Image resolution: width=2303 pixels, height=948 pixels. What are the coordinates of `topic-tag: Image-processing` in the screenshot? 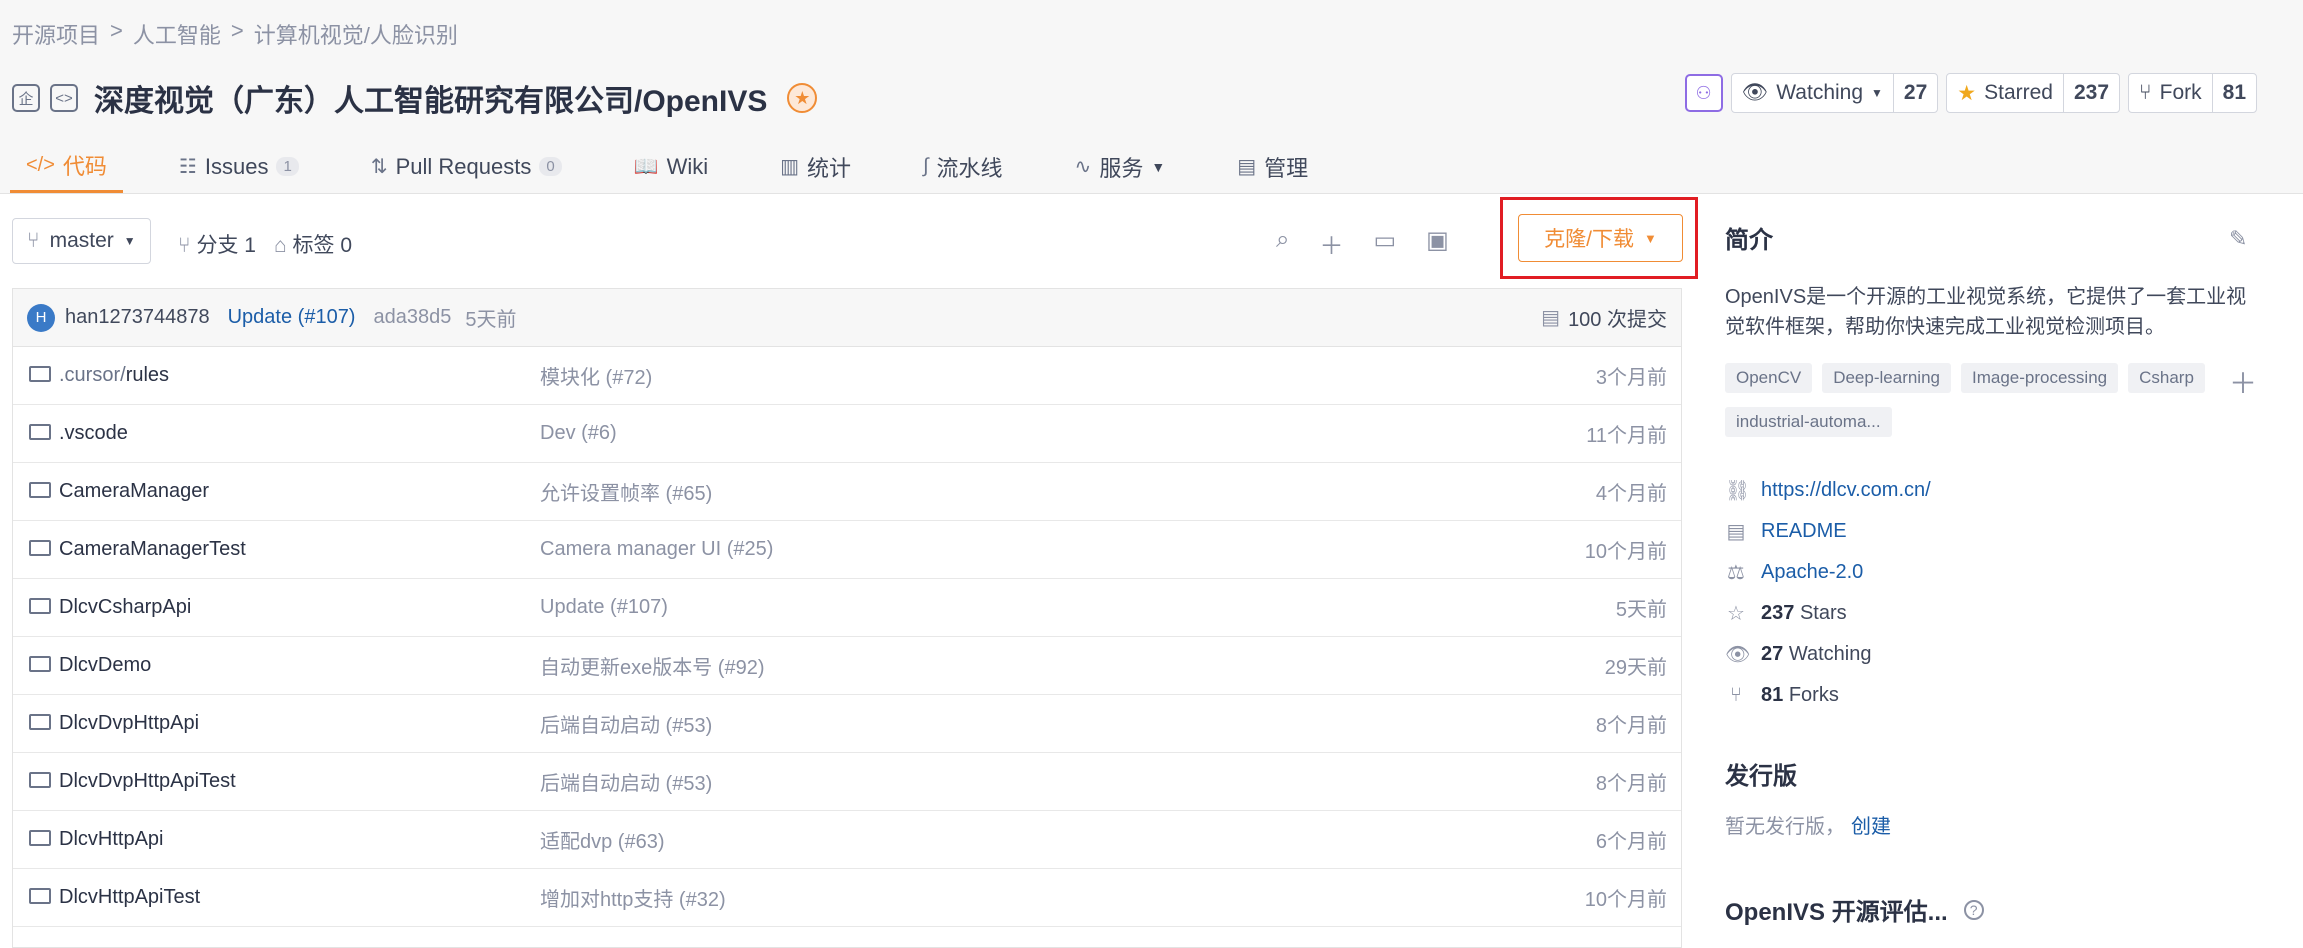 It's located at (2040, 378).